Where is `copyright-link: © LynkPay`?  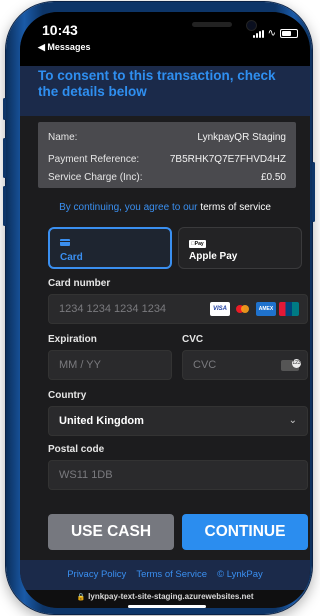 copyright-link: © LynkPay is located at coordinates (240, 575).